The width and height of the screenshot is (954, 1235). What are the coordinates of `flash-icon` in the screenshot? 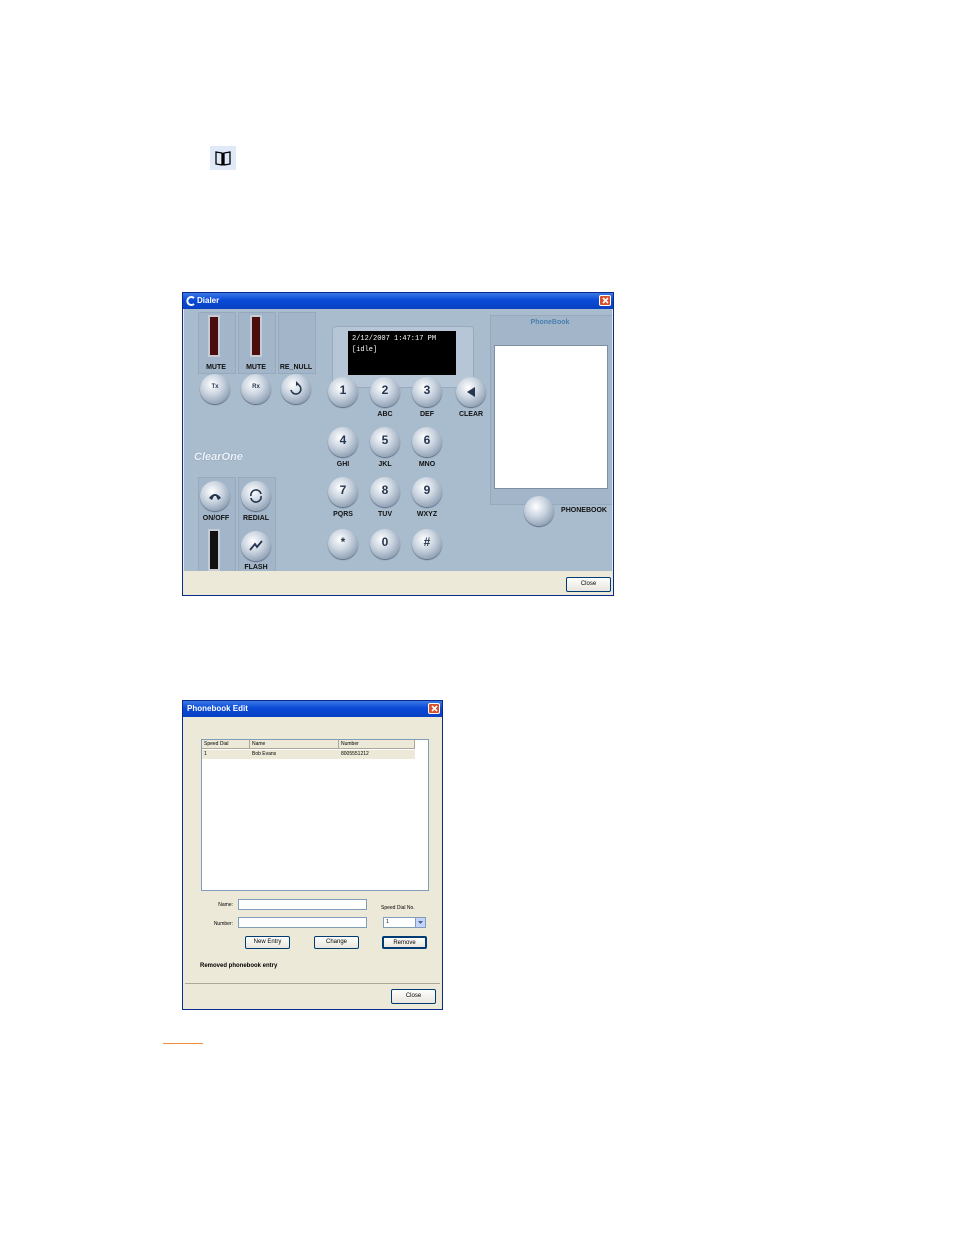 It's located at (256, 545).